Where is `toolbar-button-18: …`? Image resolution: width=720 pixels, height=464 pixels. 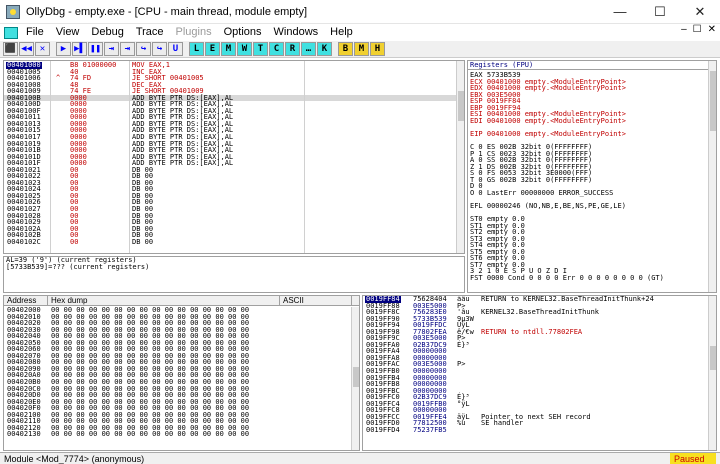
toolbar-button-18: … is located at coordinates (308, 49).